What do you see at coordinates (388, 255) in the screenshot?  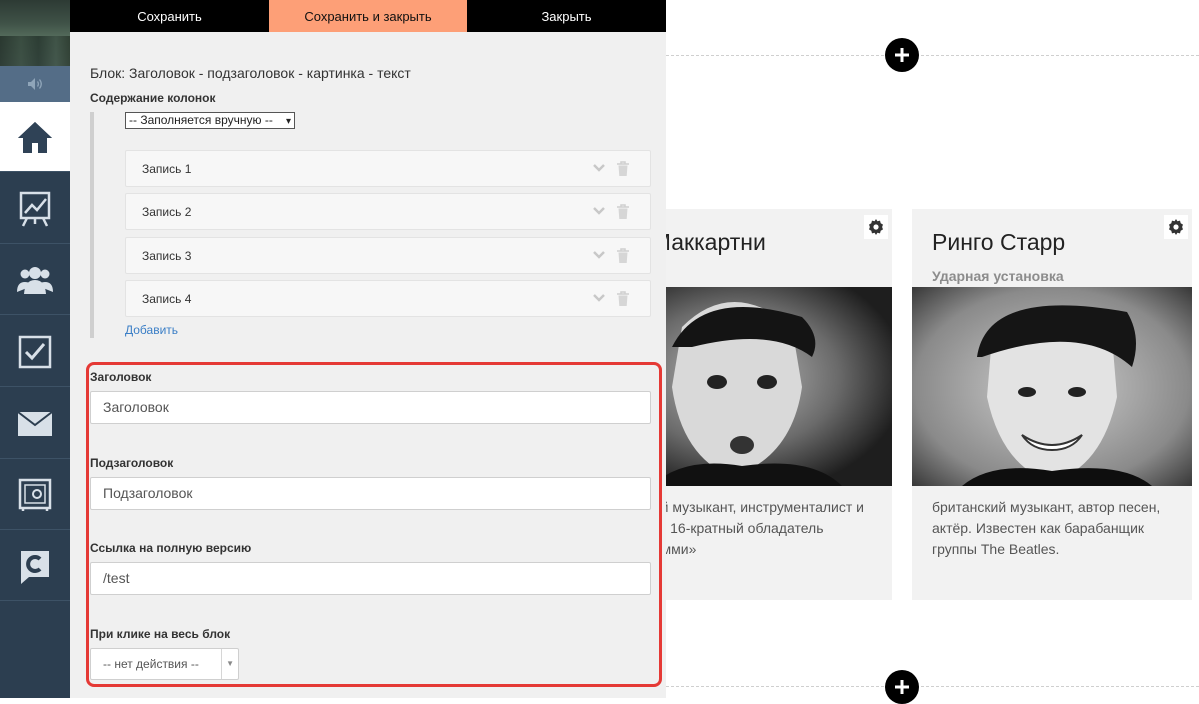 I see `record-item: Запись 3` at bounding box center [388, 255].